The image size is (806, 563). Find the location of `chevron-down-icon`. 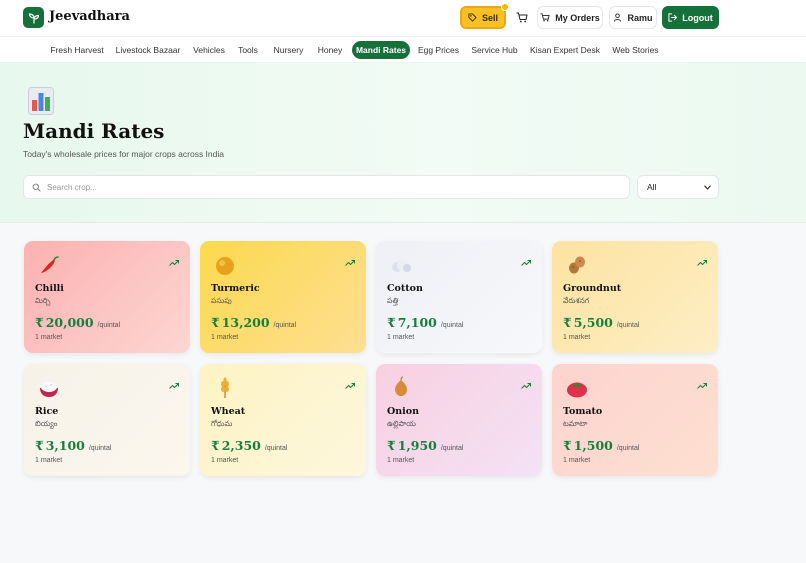

chevron-down-icon is located at coordinates (707, 187).